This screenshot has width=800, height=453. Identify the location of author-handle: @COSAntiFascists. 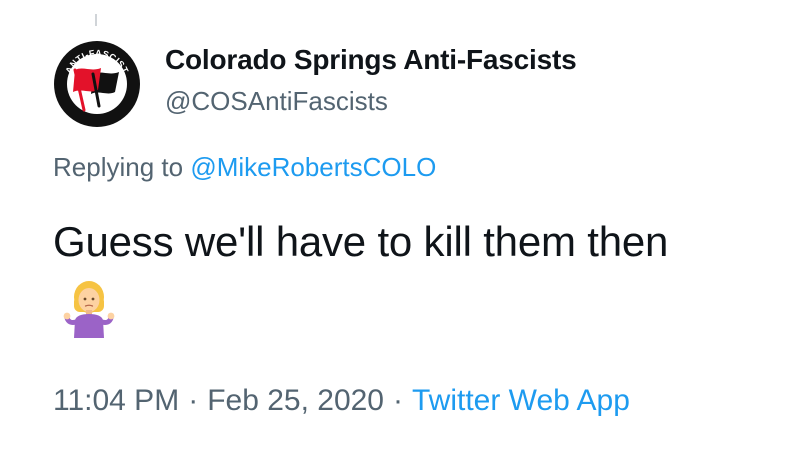
(276, 101).